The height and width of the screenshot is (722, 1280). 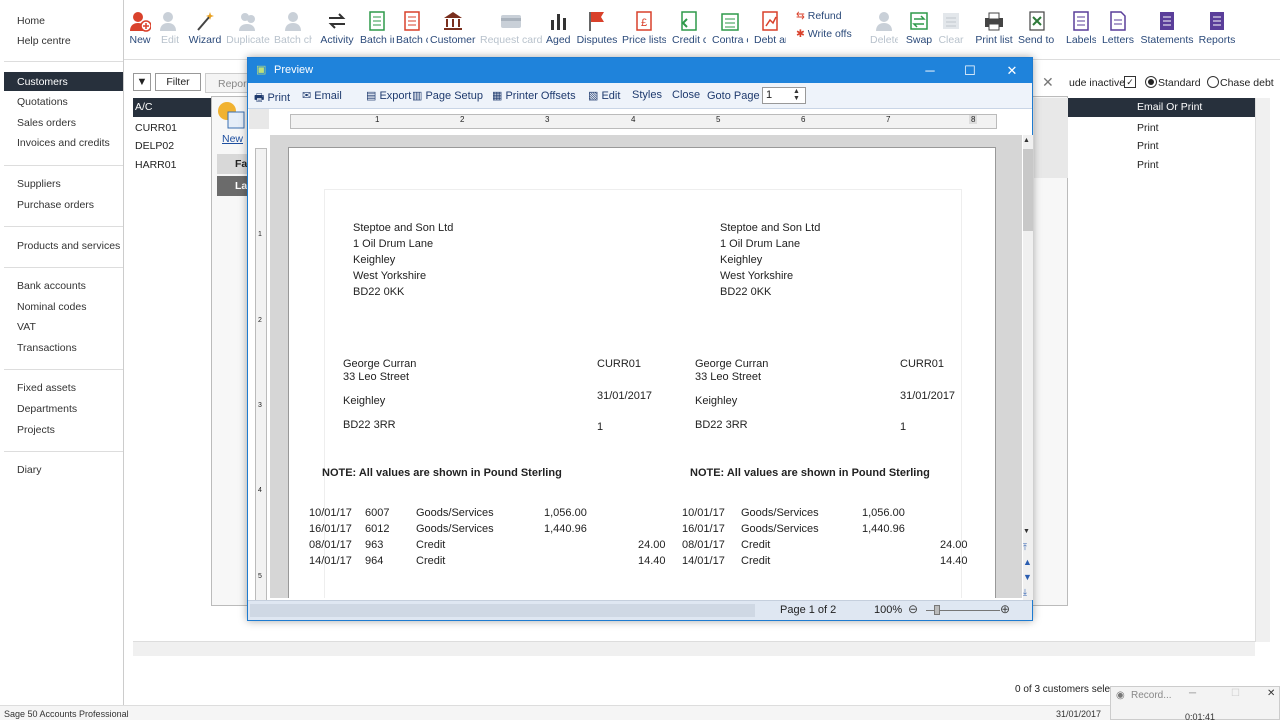 What do you see at coordinates (1037, 33) in the screenshot?
I see `send-to-excel-button: Send to Excel` at bounding box center [1037, 33].